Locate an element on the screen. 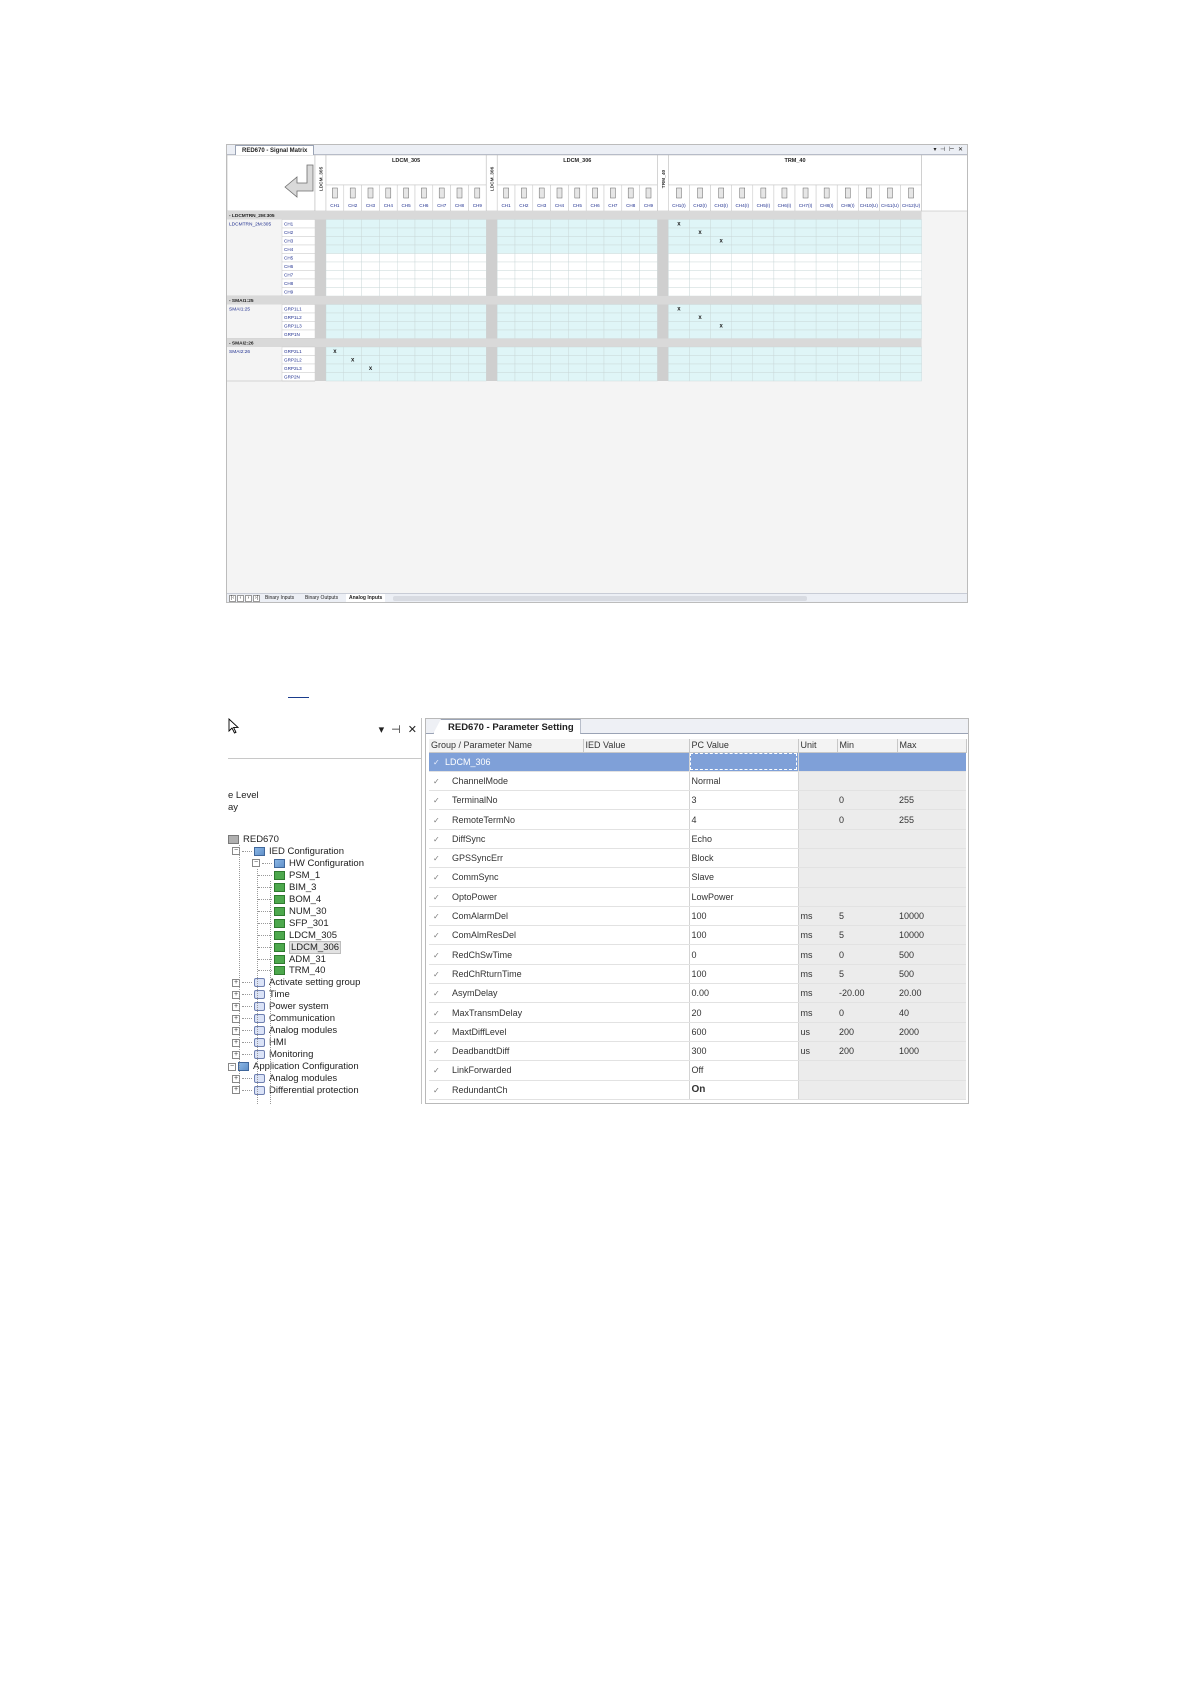 This screenshot has width=1191, height=1684. group-icon is located at coordinates (259, 1043).